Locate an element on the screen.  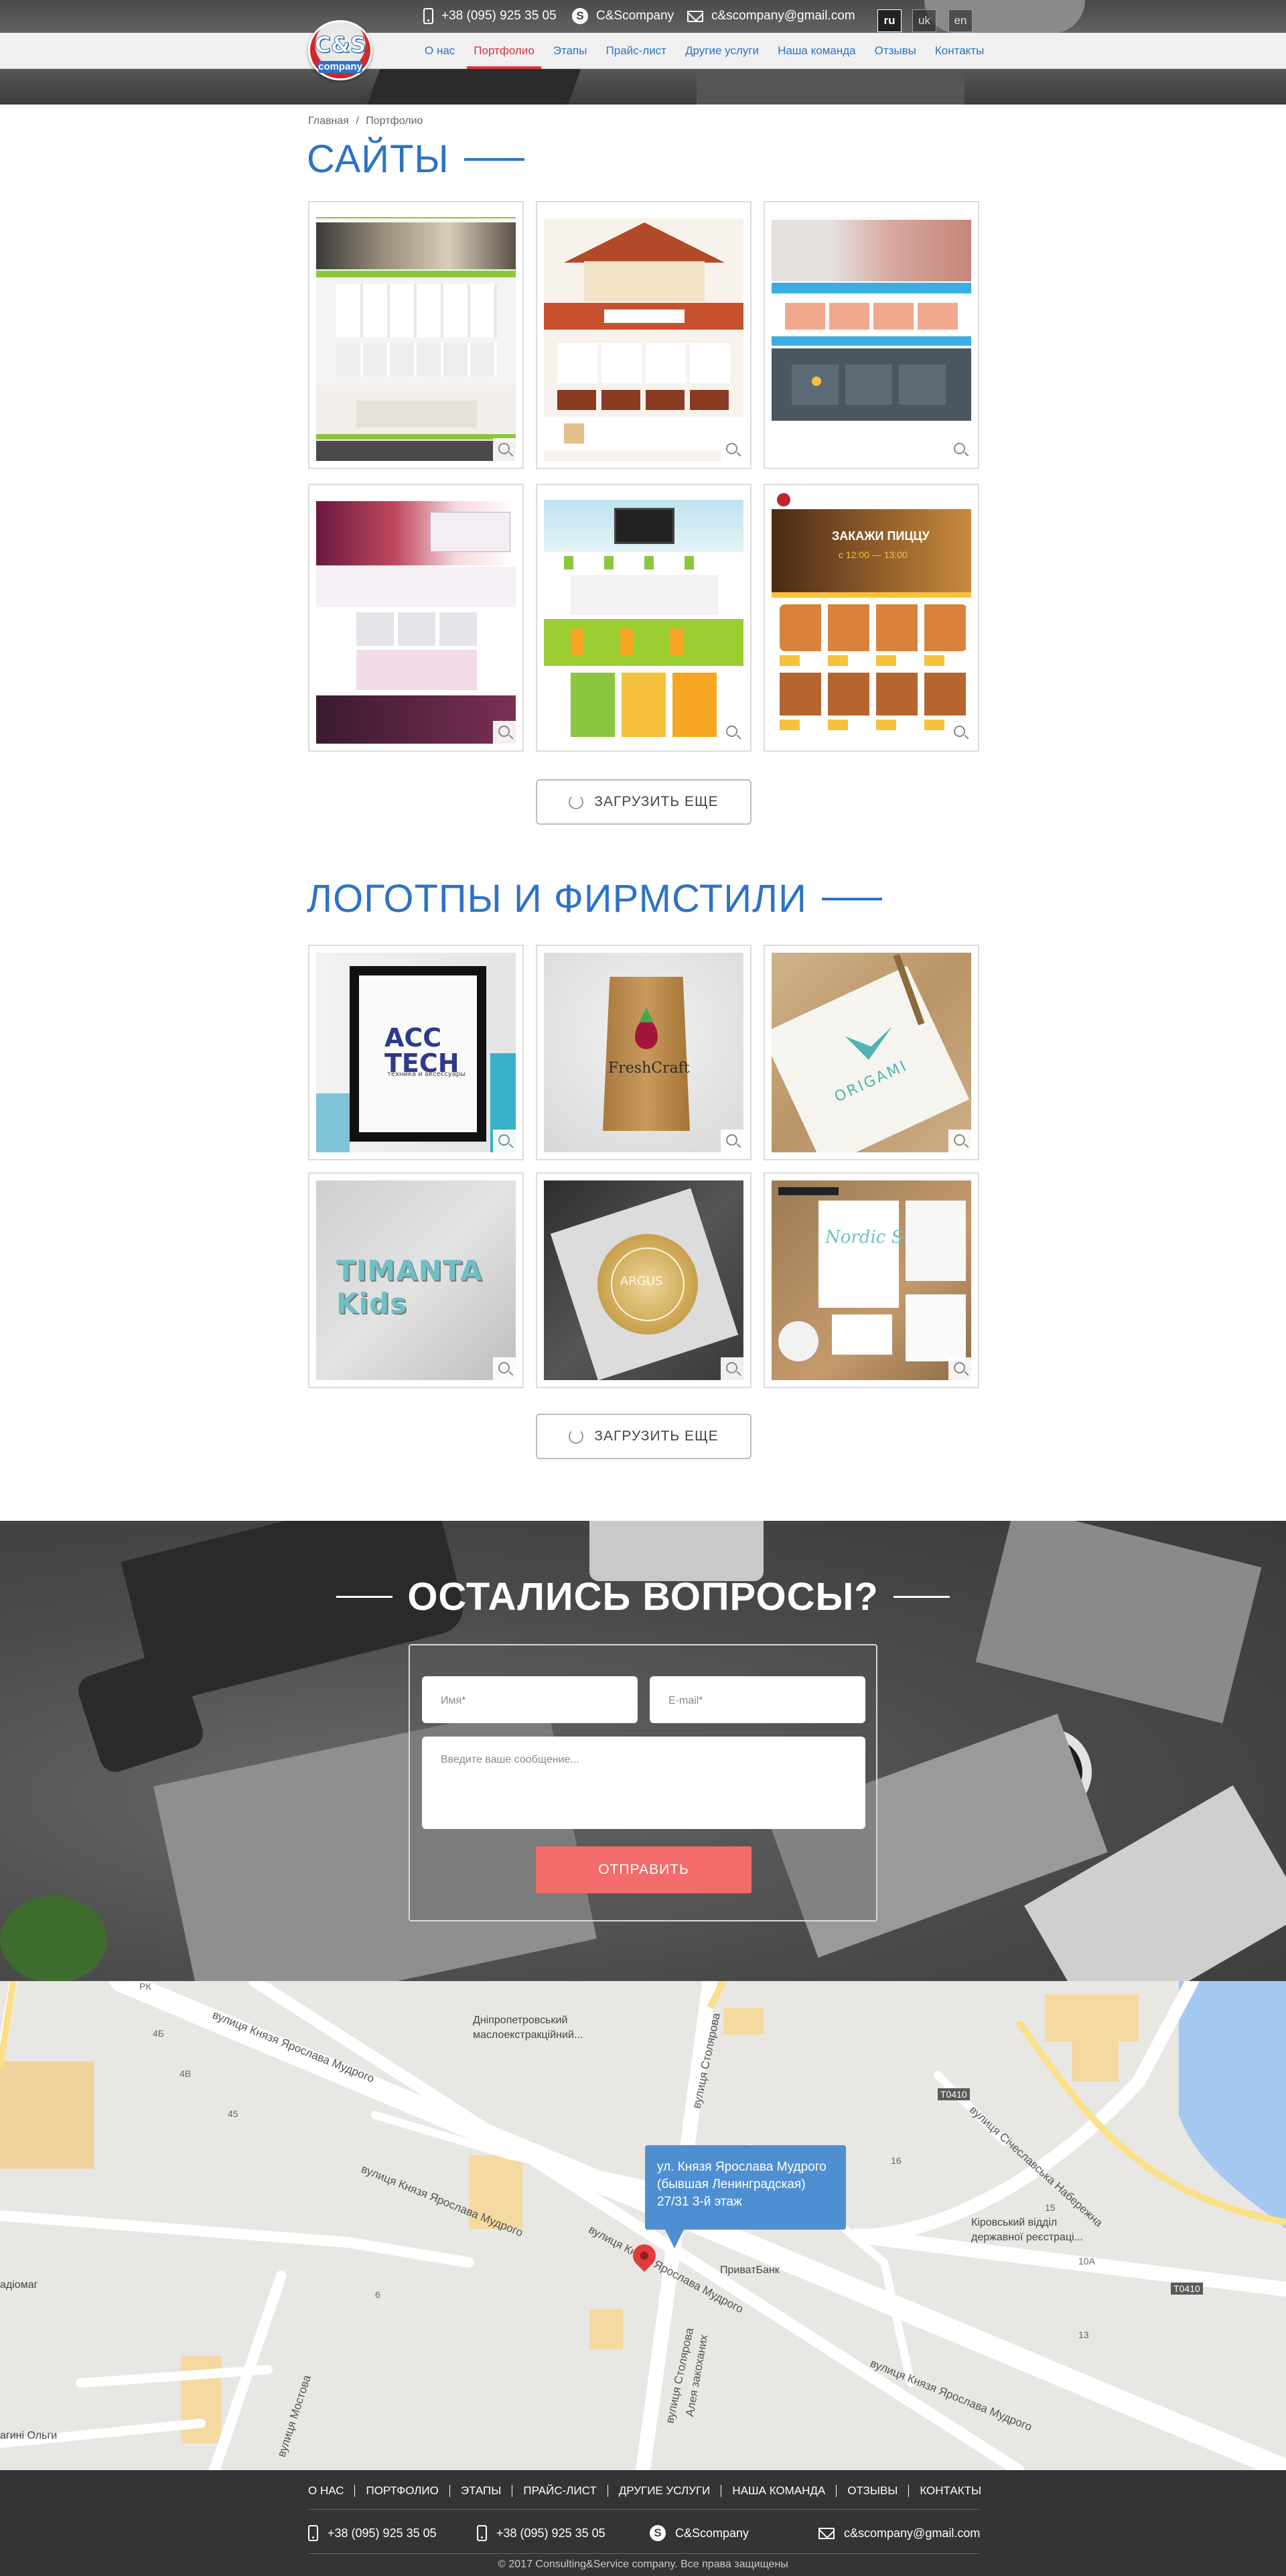
logos-load-more-label: ЗАГРУЗИТЬ ЕЩЕ is located at coordinates (656, 1436).